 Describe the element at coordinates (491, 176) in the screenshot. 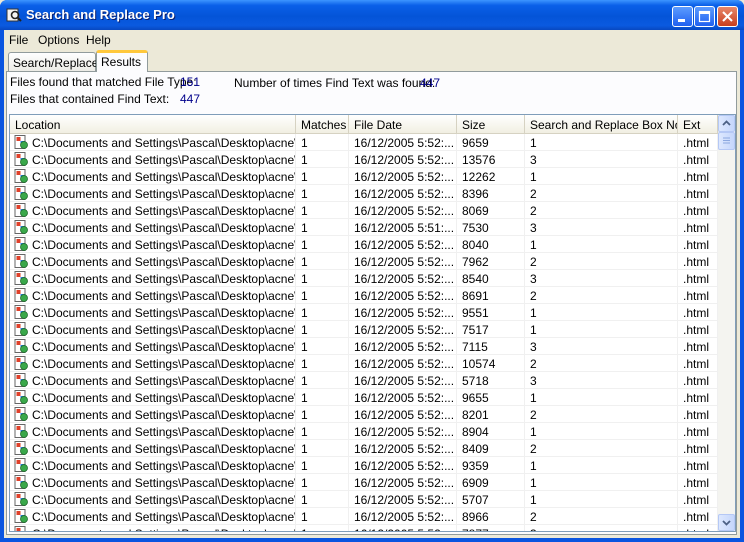

I see `cell-size: 12262` at that location.